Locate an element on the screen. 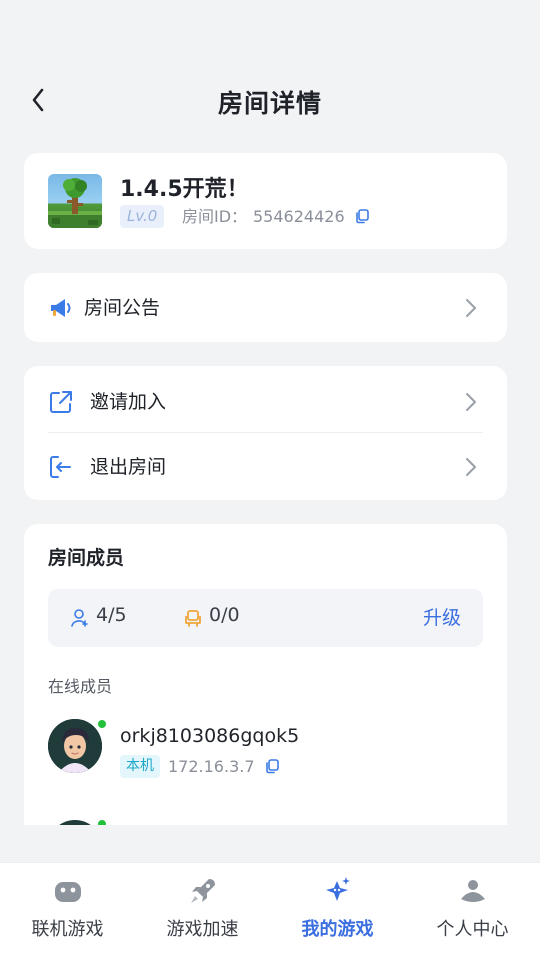 Image resolution: width=540 pixels, height=960 pixels. tab-game-boost: 游戏加速 is located at coordinates (202, 911).